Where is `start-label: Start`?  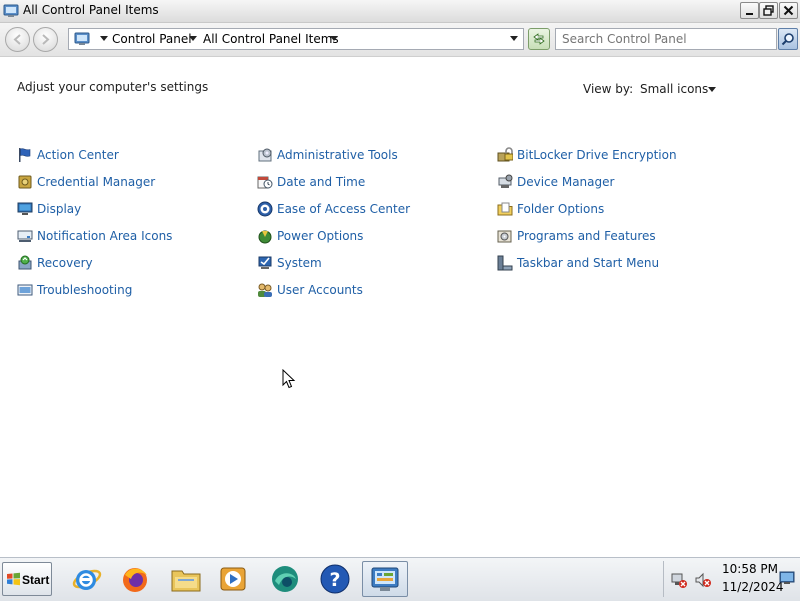
start-label: Start is located at coordinates (36, 580).